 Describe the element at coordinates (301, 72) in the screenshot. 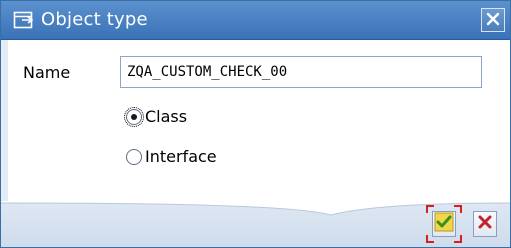

I see `name-input: ZQA_CUSTOM_CHECK_00` at that location.